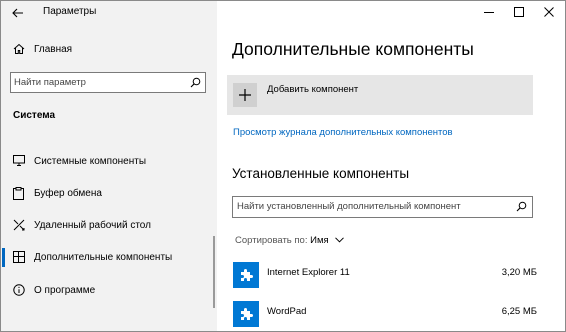  I want to click on clipboard-icon, so click(18, 193).